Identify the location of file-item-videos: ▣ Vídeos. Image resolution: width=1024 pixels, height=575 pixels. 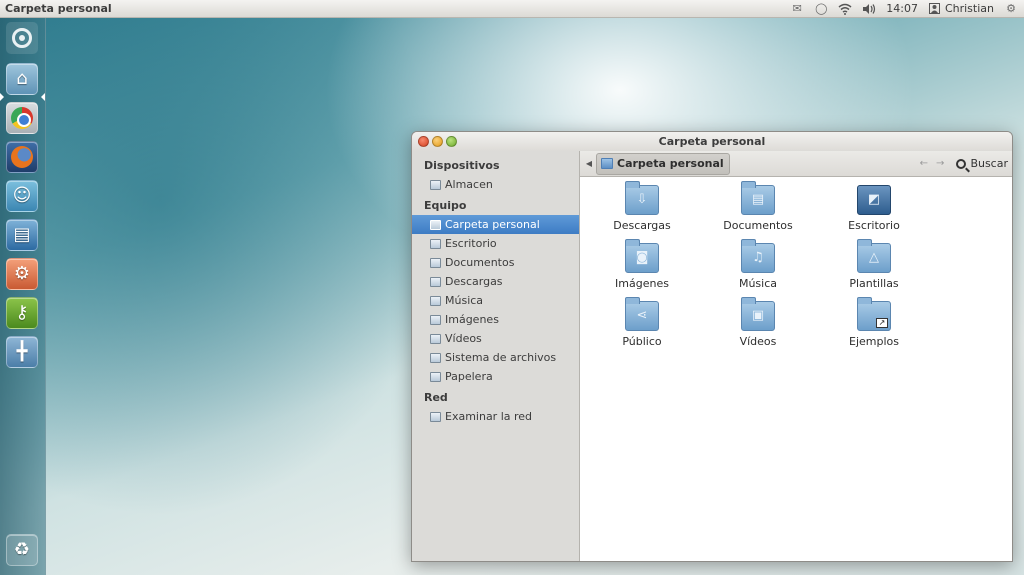
(758, 322).